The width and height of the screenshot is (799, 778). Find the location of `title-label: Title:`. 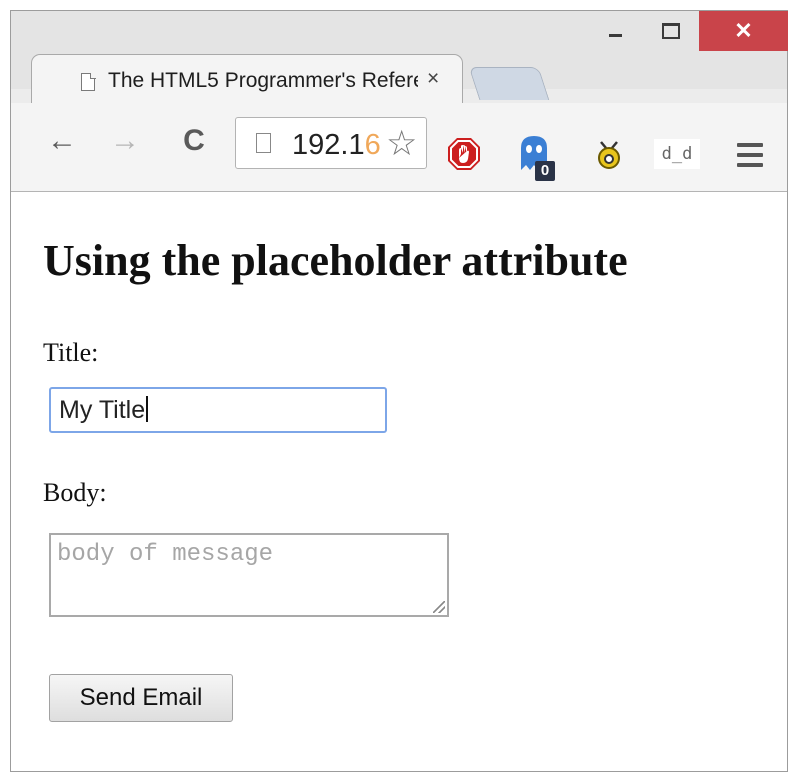

title-label: Title: is located at coordinates (71, 352).